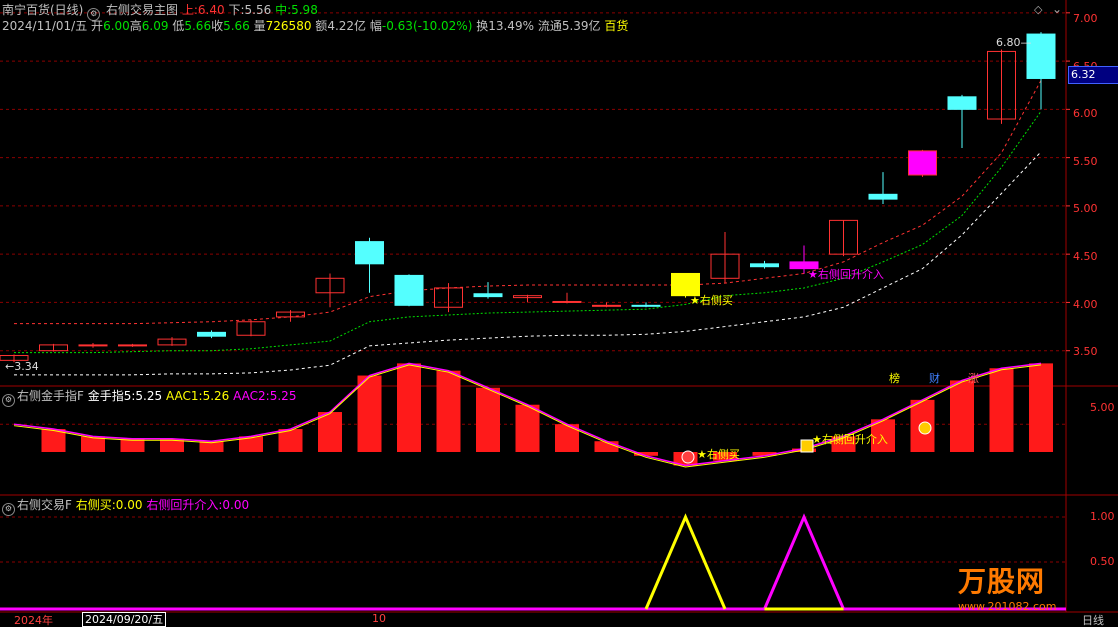 This screenshot has width=1118, height=627. I want to click on low-value: 5.66, so click(198, 26).